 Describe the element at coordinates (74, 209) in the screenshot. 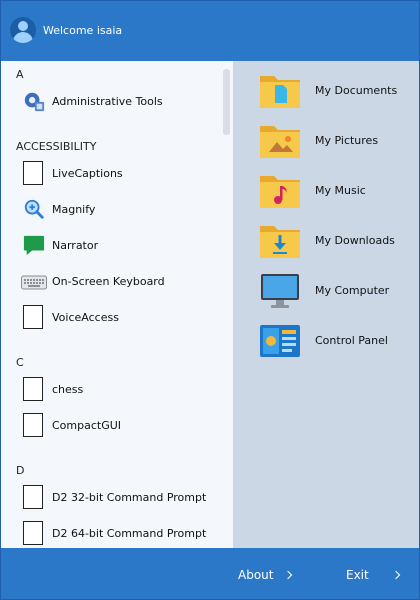

I see `app-label: Magnify` at that location.